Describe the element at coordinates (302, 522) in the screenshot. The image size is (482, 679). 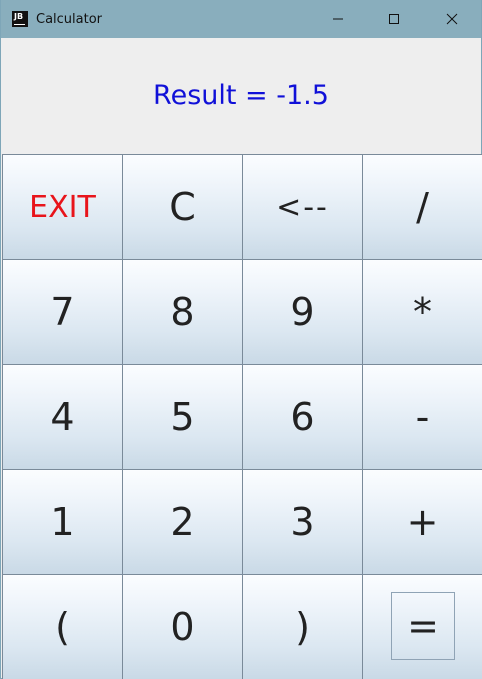
I see `digit-3-button: 3` at that location.